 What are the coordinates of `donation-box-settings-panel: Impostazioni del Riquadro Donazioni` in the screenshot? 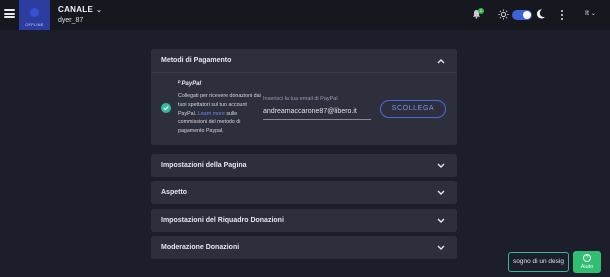 It's located at (304, 220).